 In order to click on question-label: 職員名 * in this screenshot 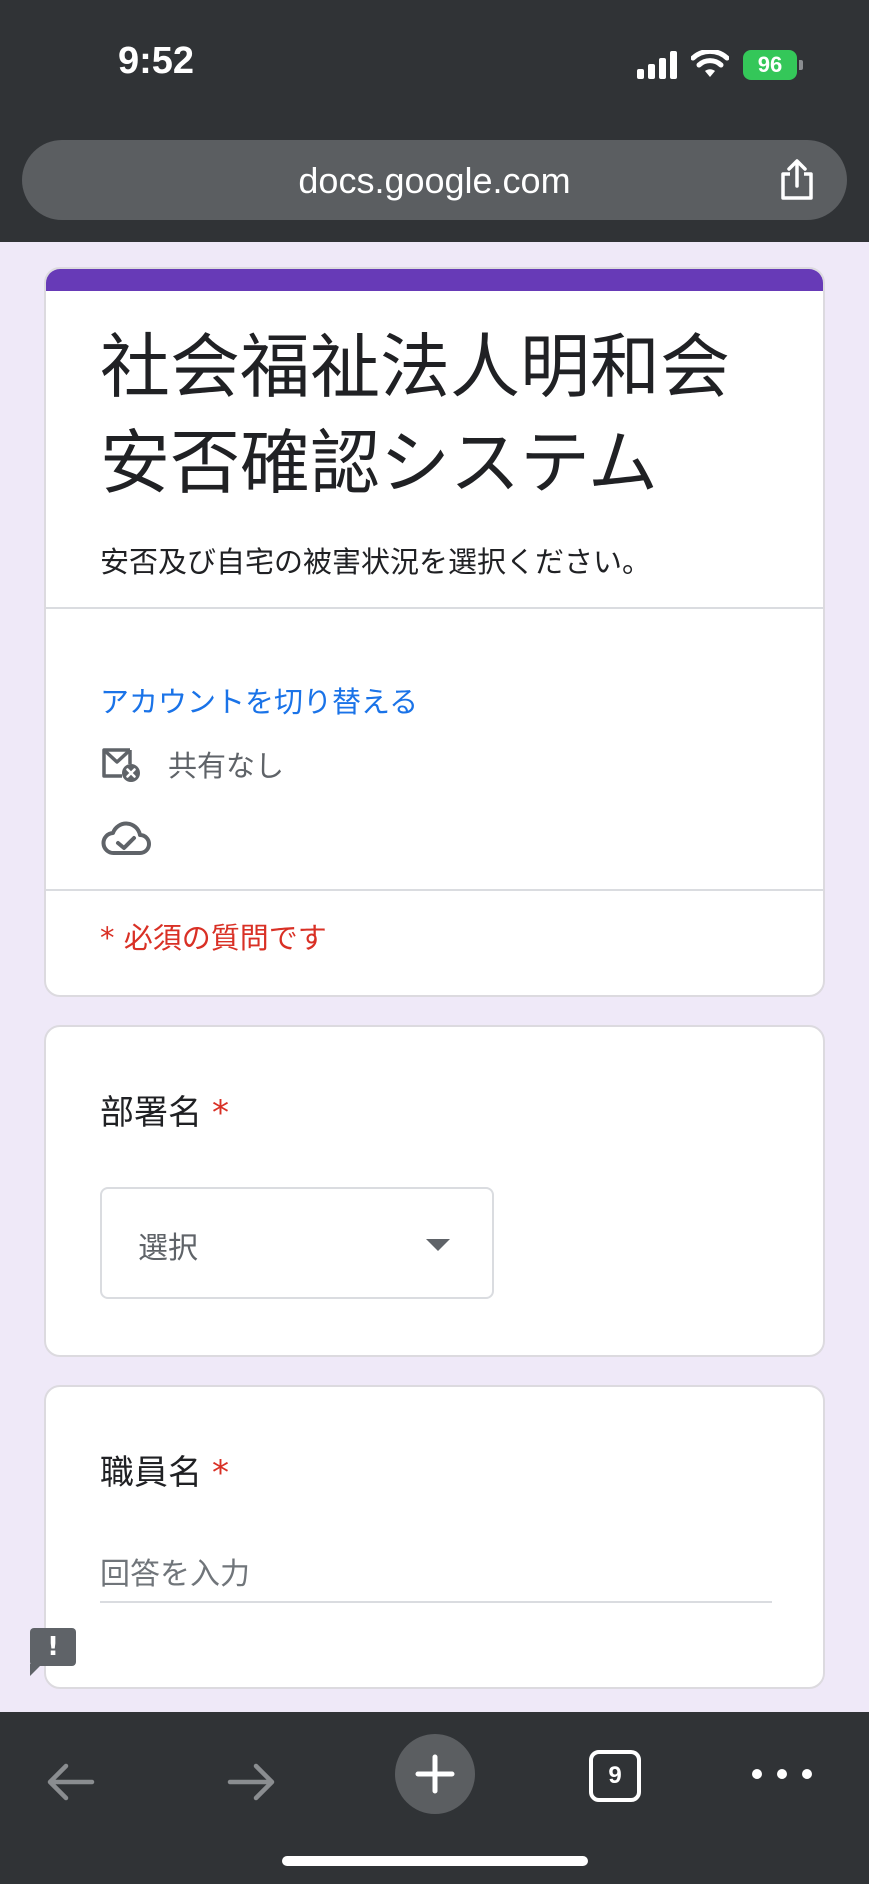, I will do `click(164, 1469)`.